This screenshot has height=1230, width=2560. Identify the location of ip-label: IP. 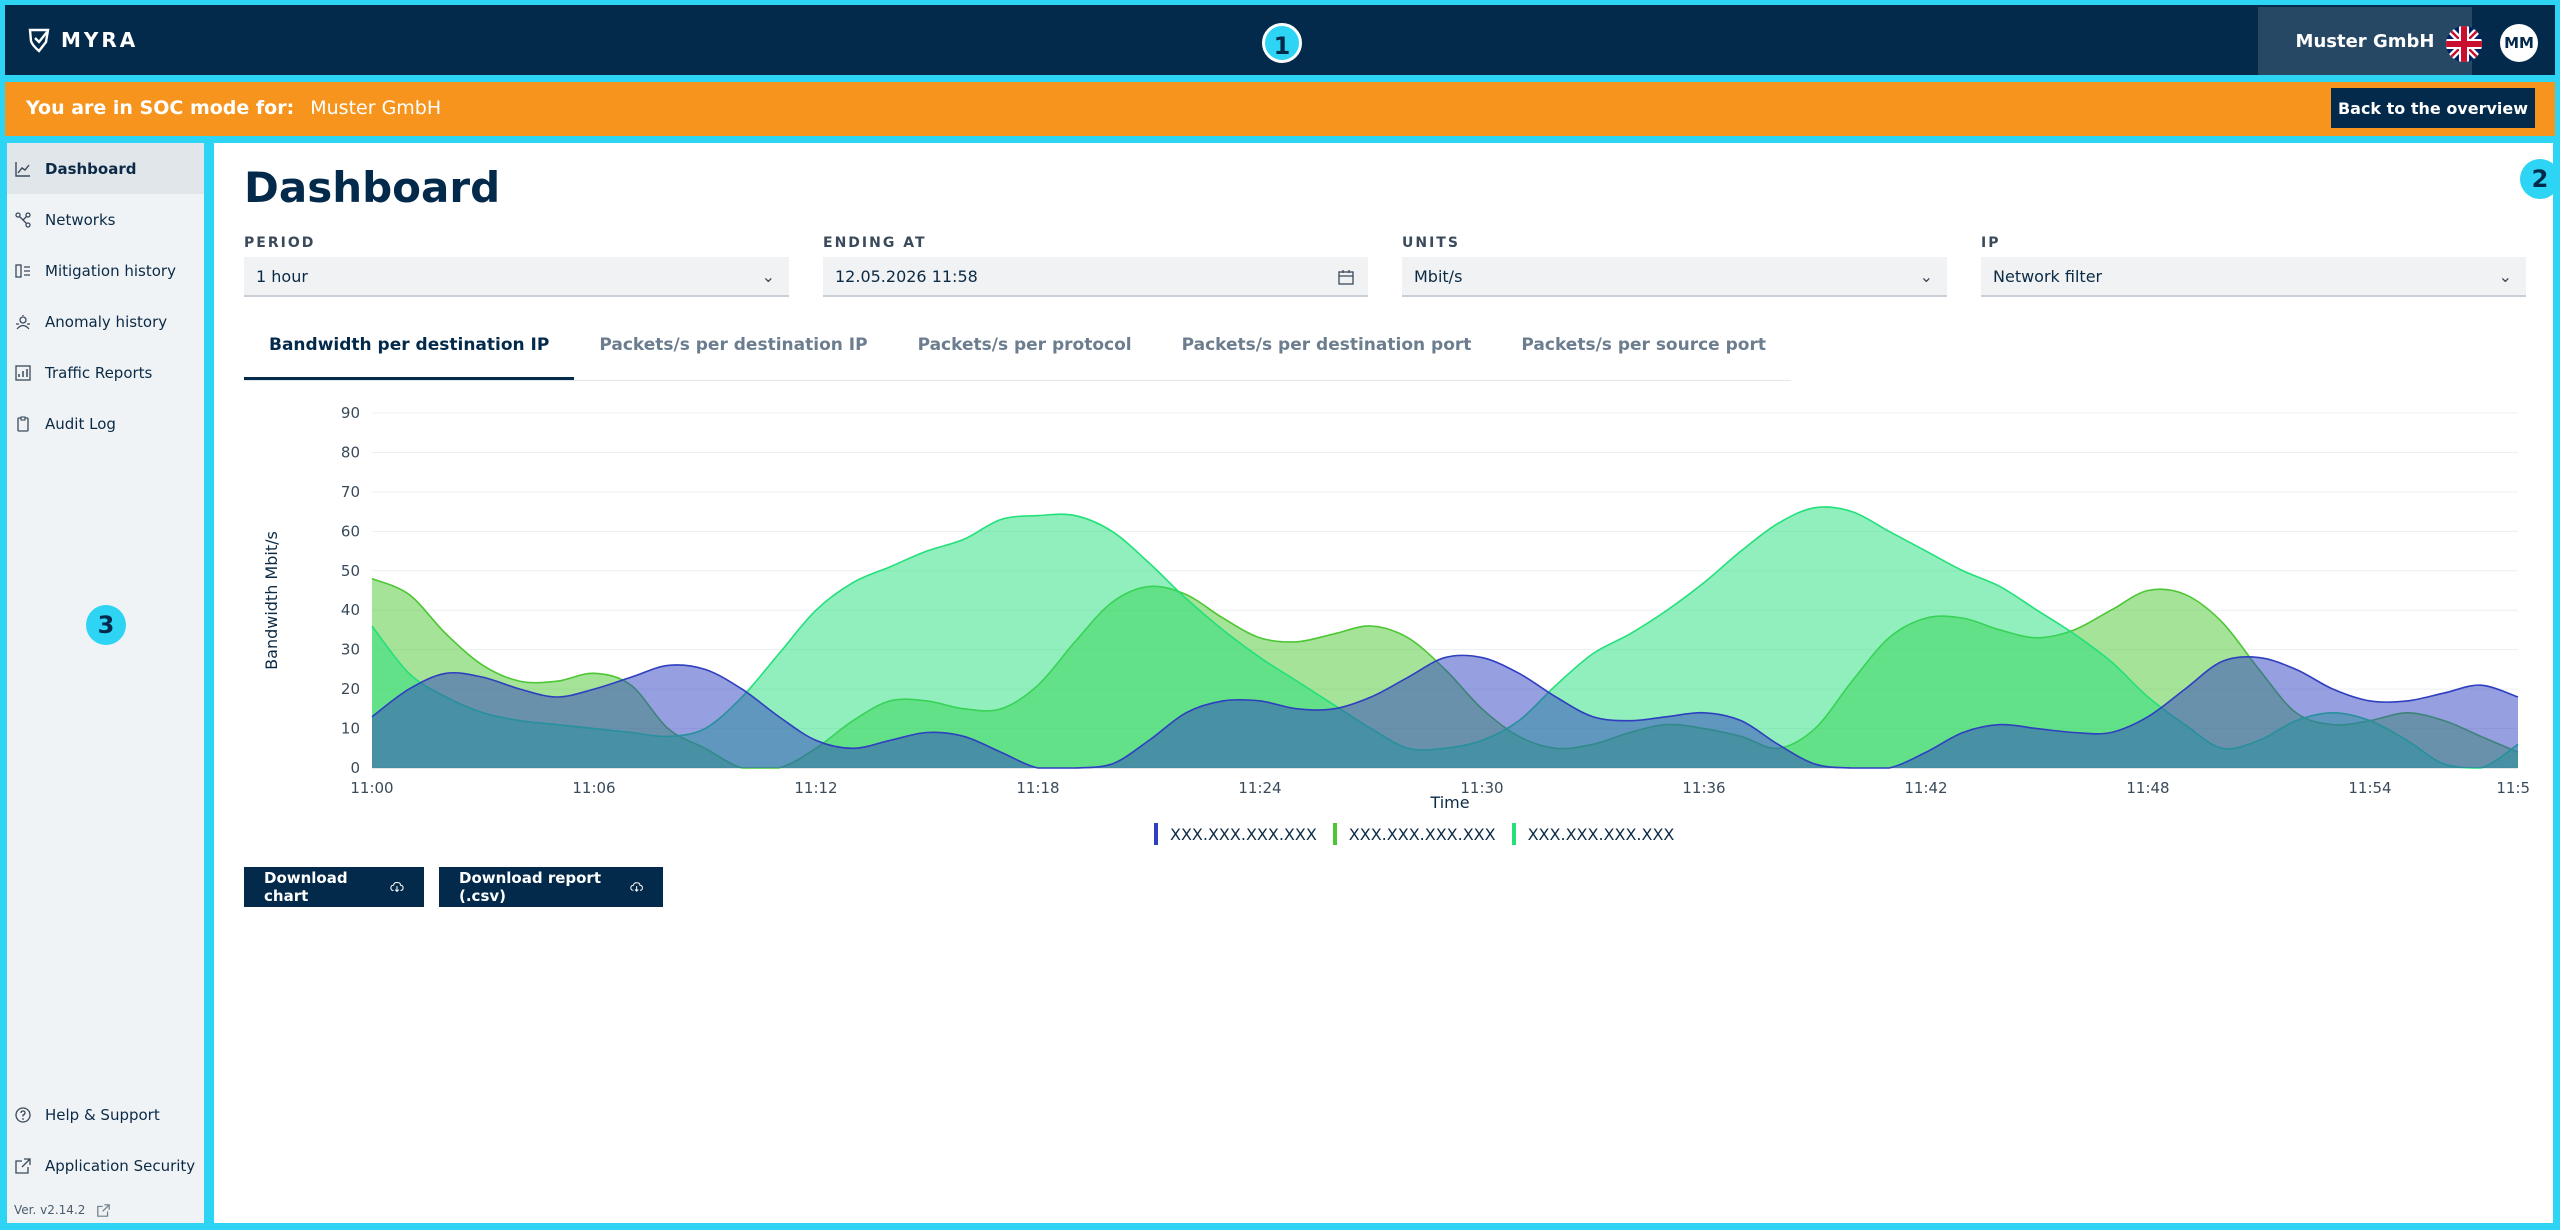
(1991, 243).